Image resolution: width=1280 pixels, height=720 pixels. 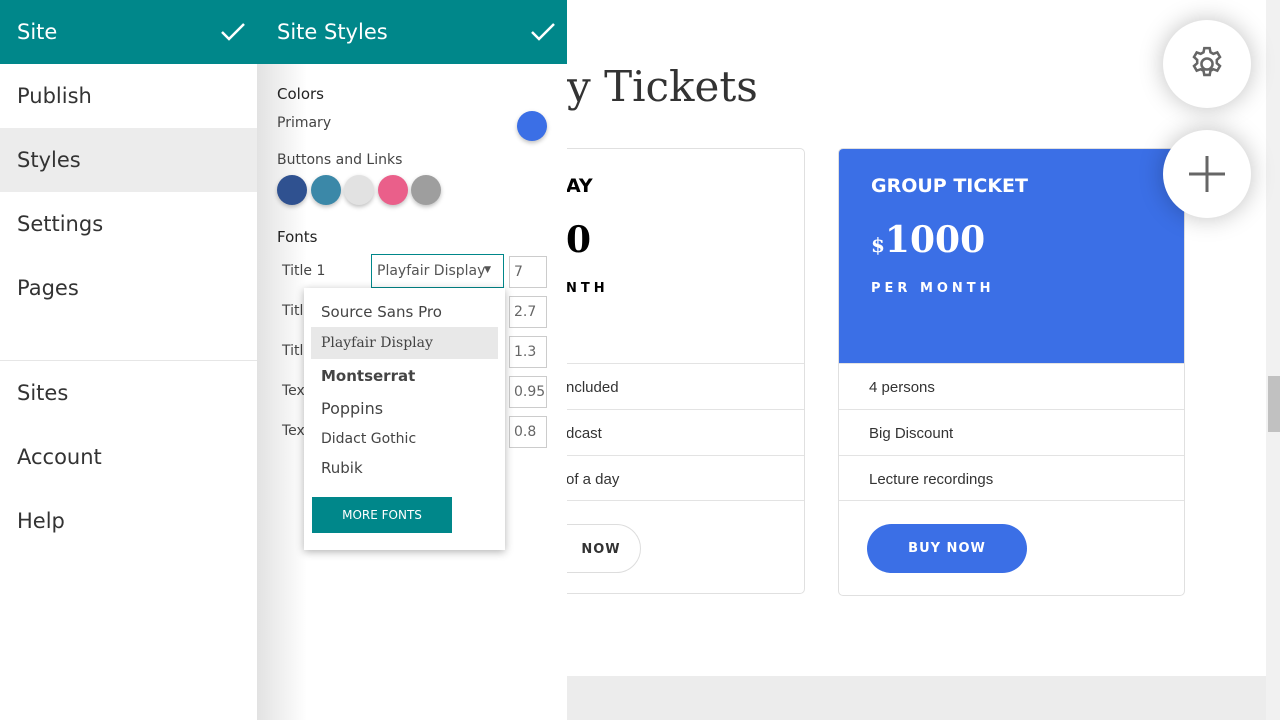 I want to click on panel-title: Site, so click(x=37, y=32).